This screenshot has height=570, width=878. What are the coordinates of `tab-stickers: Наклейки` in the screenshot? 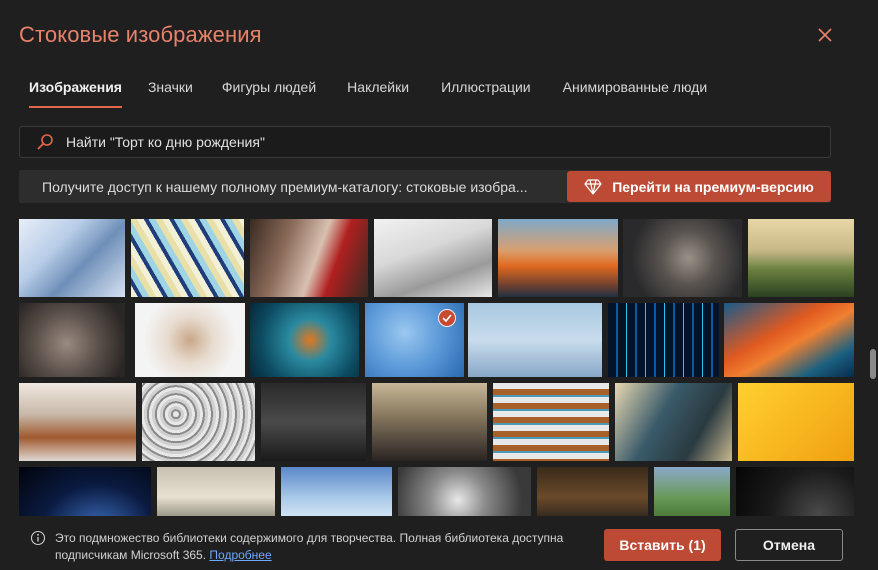 It's located at (378, 92).